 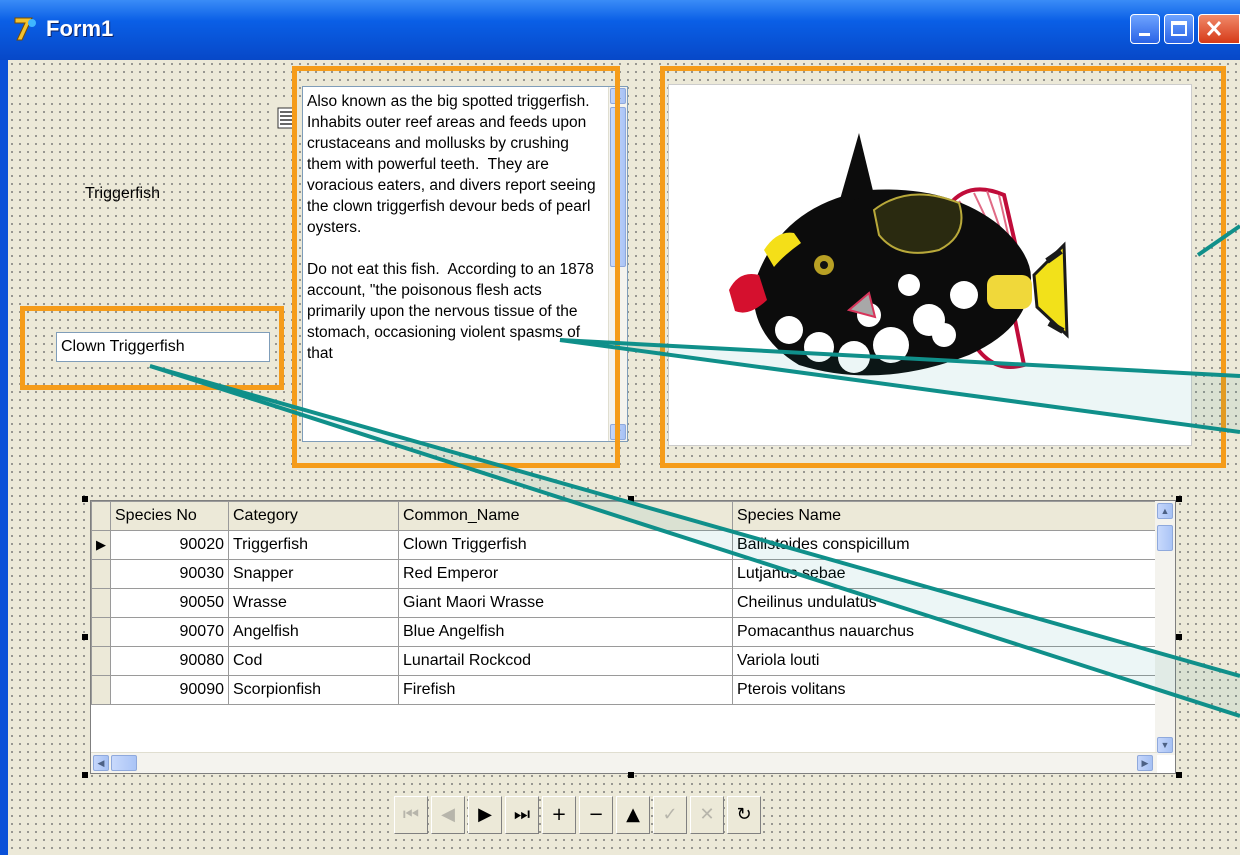 I want to click on callout-line-image, so click(x=1218, y=240).